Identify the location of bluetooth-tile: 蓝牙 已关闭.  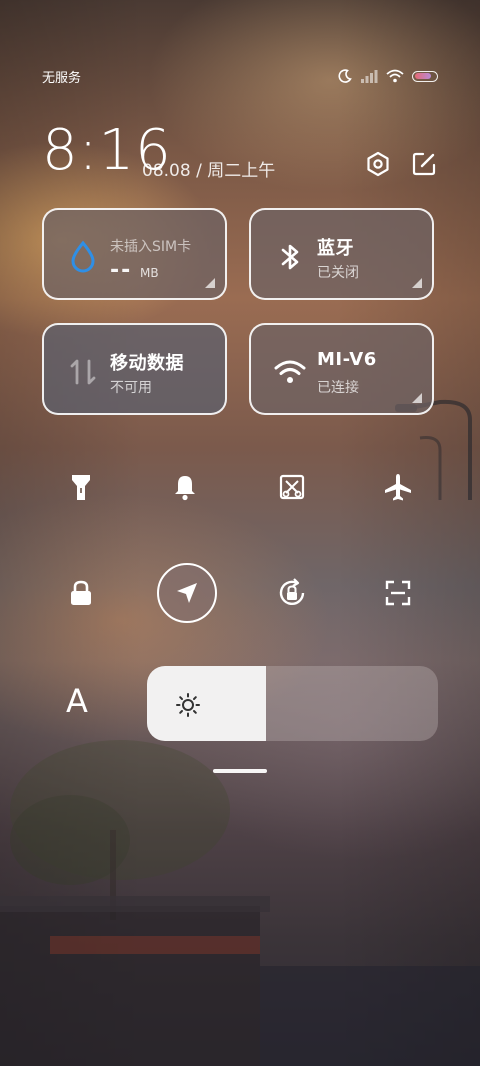
(341, 254).